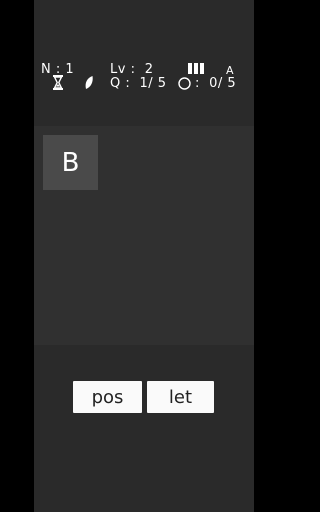 This screenshot has width=320, height=512. I want to click on correct-score: : 0/ 5, so click(216, 83).